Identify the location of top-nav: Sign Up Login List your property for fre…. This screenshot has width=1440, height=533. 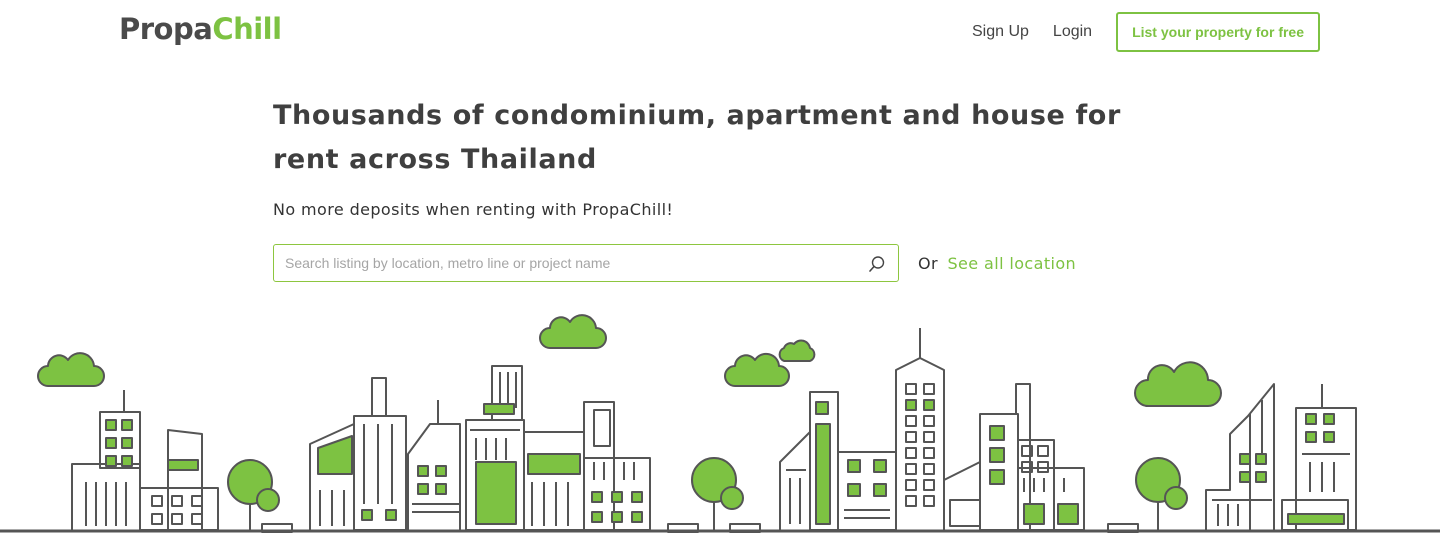
(1146, 32).